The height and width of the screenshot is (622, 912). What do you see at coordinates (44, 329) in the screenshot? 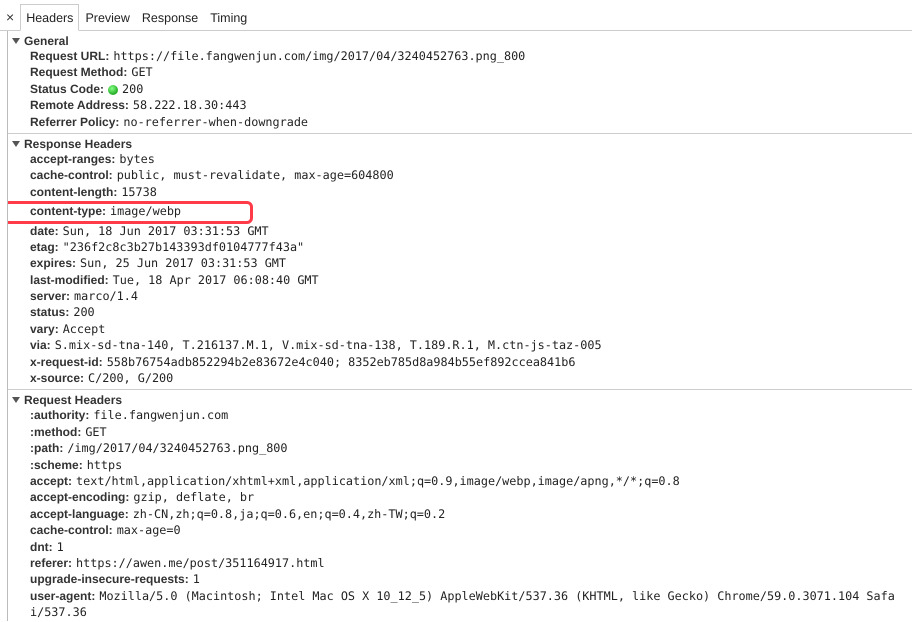
I see `header-name: vary:` at bounding box center [44, 329].